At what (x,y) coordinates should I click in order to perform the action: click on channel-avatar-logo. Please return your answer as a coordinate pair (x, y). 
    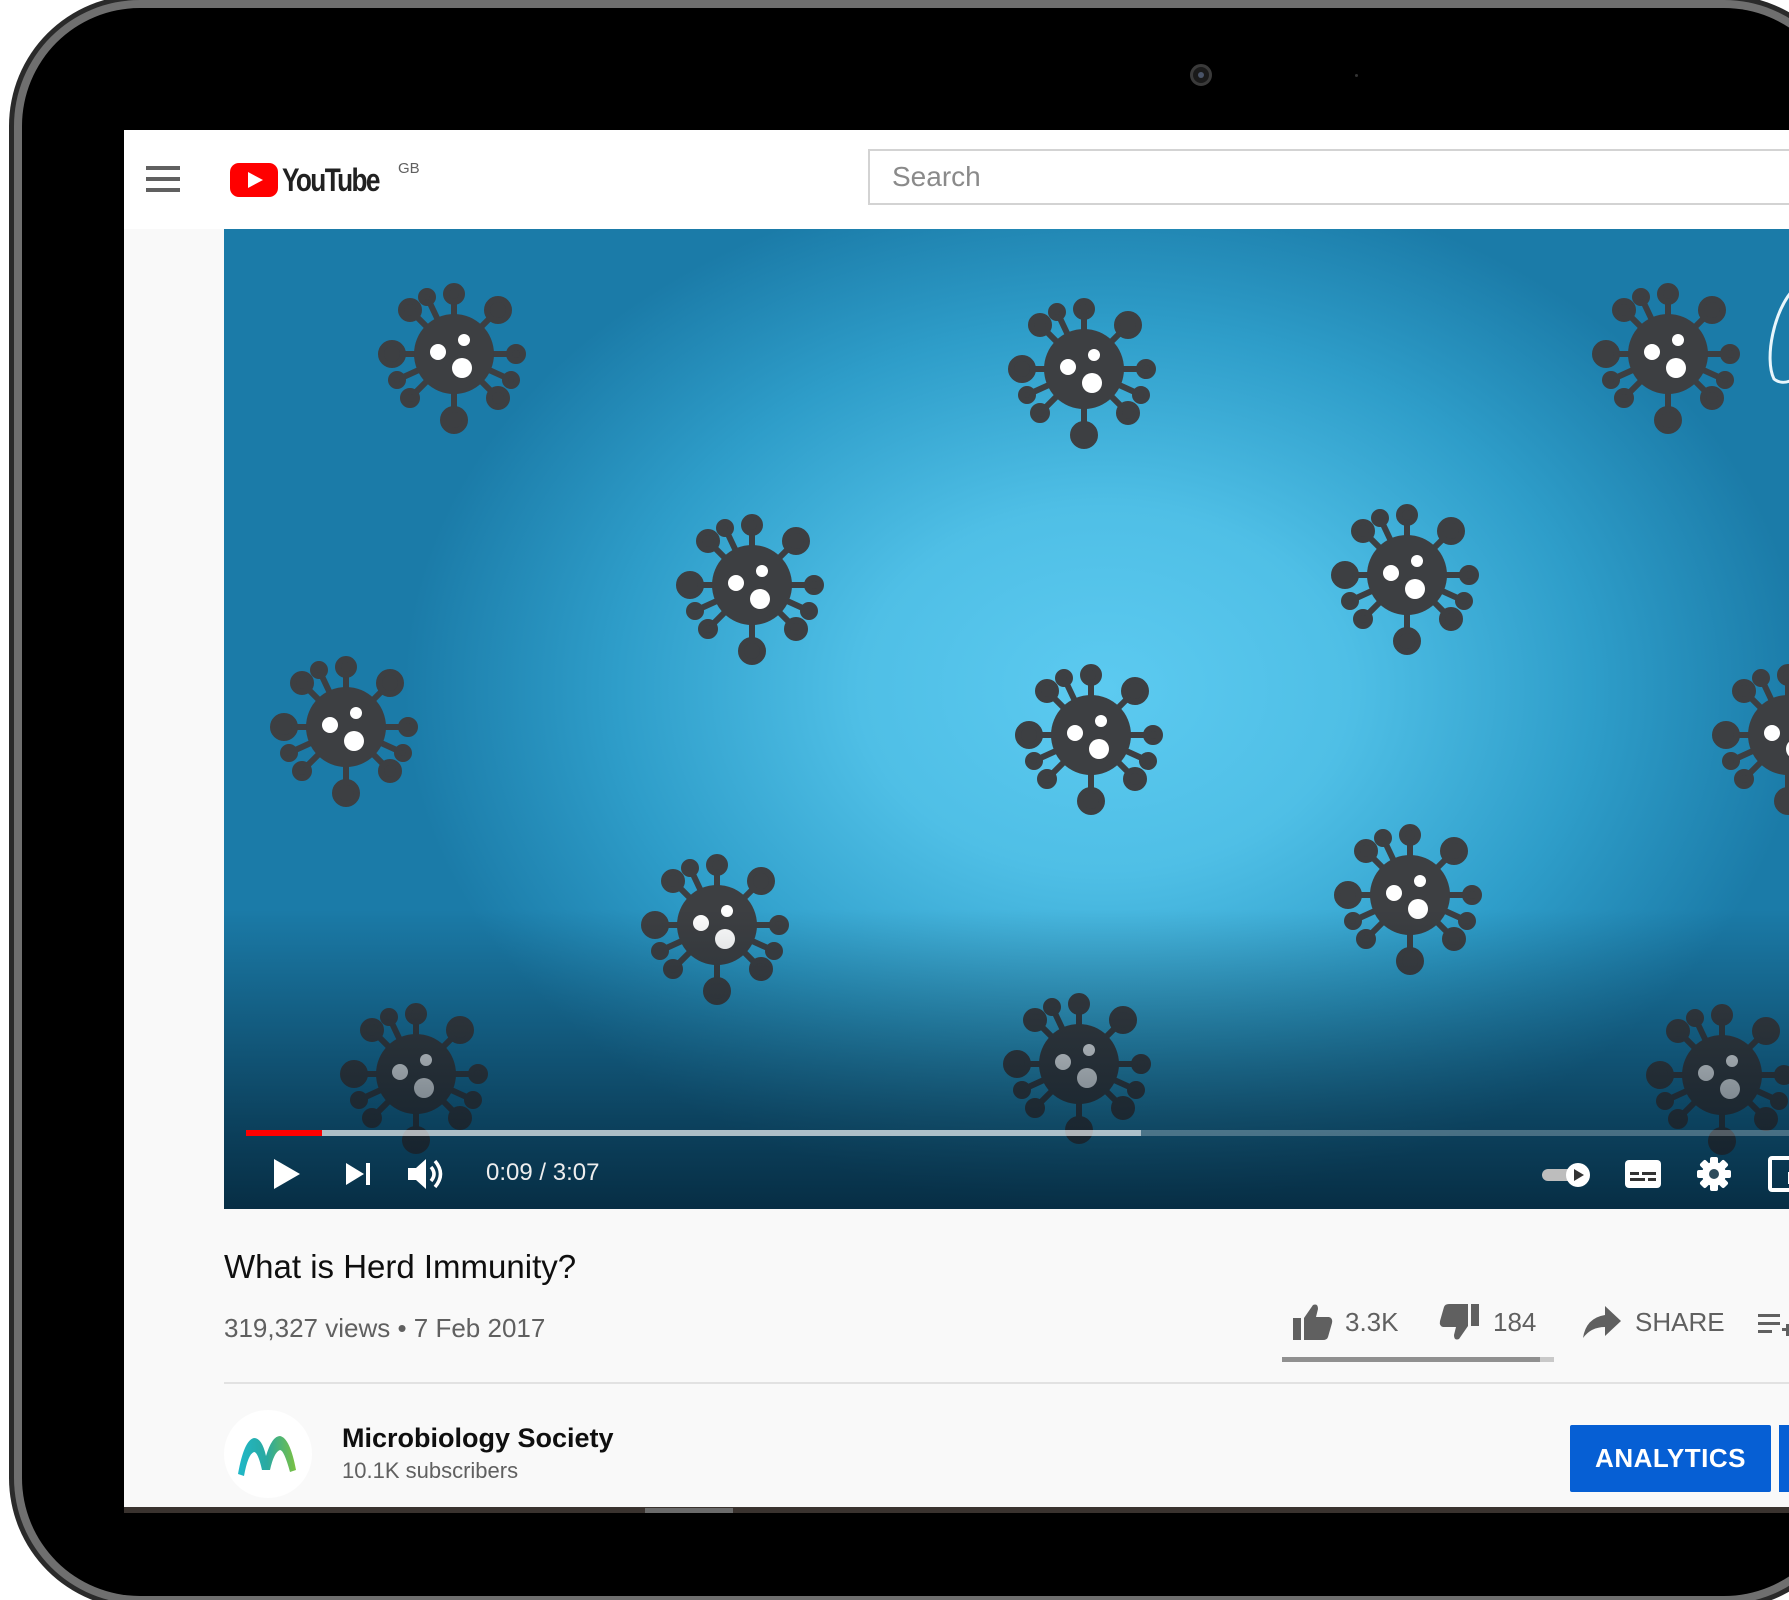
    Looking at the image, I should click on (267, 1456).